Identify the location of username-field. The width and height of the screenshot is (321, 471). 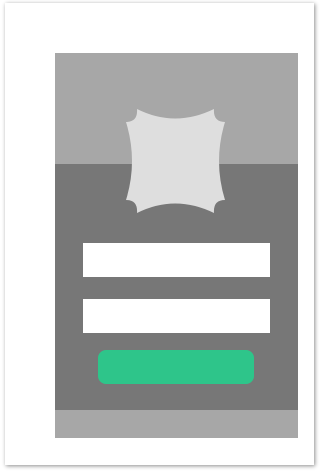
(176, 260).